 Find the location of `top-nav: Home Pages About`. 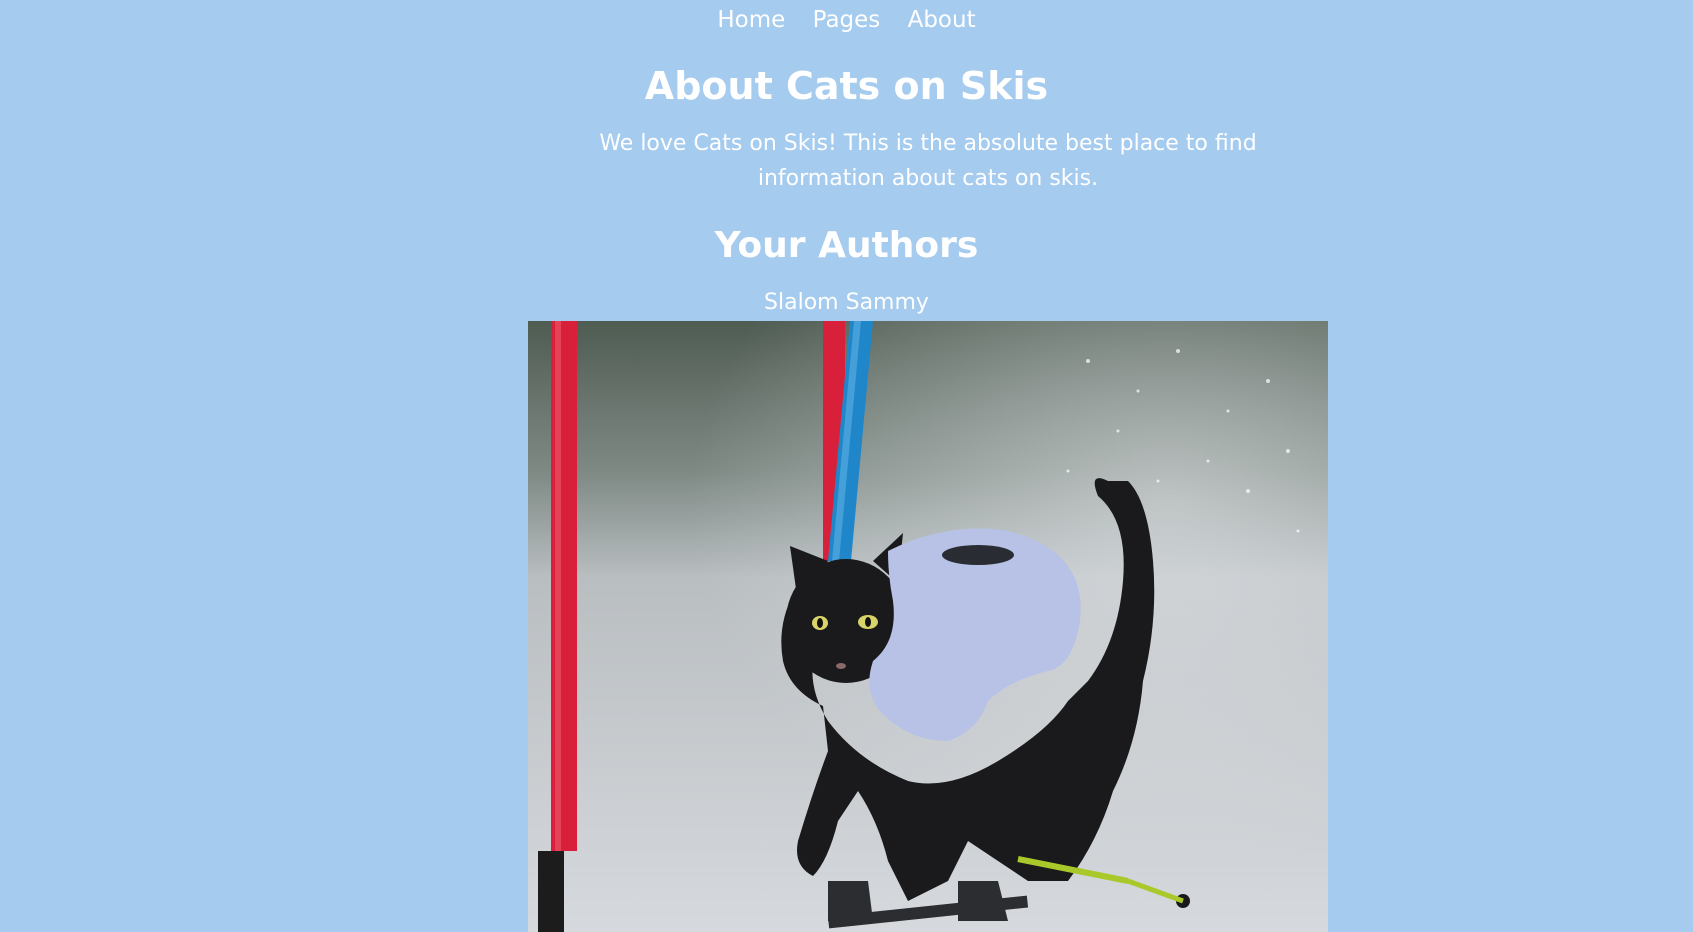

top-nav: Home Pages About is located at coordinates (846, 20).